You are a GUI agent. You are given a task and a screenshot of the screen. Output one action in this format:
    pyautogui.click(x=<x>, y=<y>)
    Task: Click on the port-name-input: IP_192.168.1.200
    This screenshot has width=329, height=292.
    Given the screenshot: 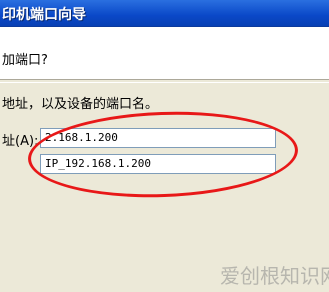 What is the action you would take?
    pyautogui.click(x=158, y=164)
    